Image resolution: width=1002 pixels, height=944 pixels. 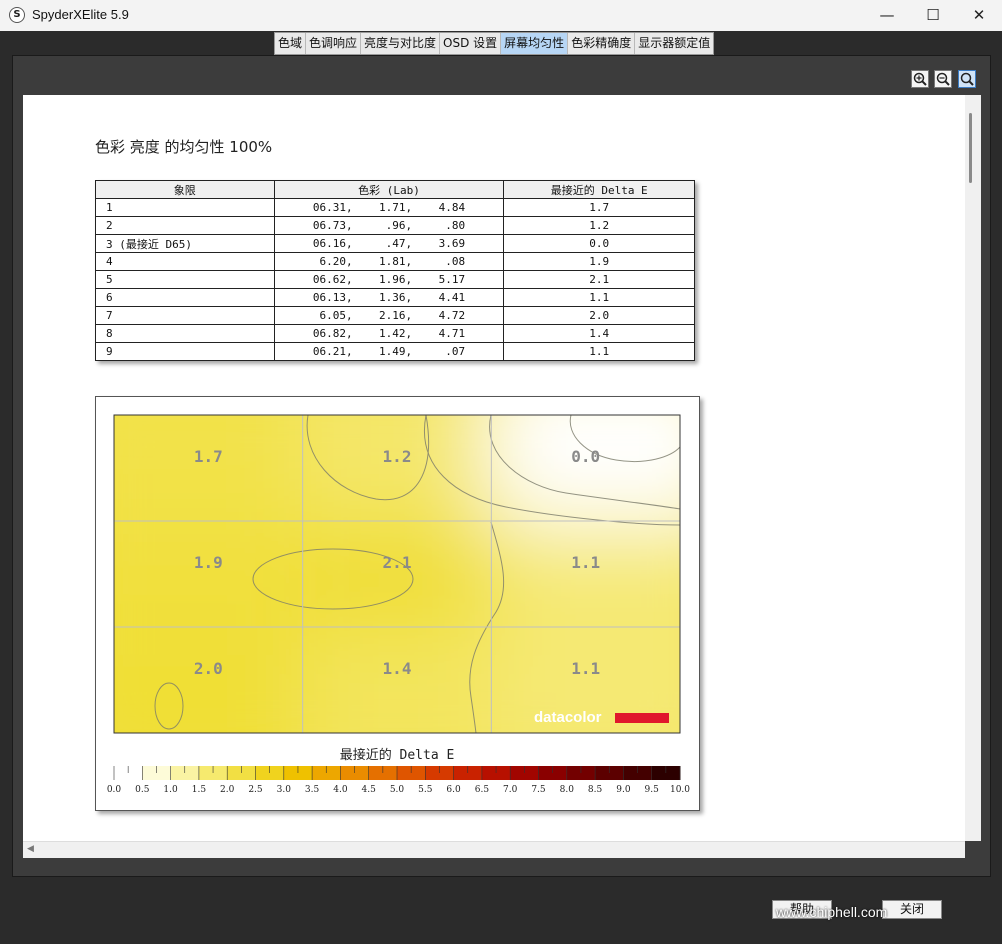 I want to click on delta-e-cell: 2.1, so click(x=599, y=279).